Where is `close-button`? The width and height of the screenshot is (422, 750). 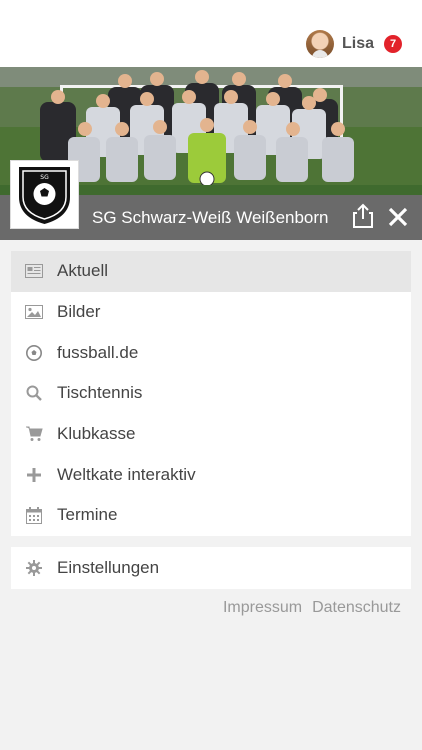 close-button is located at coordinates (398, 217).